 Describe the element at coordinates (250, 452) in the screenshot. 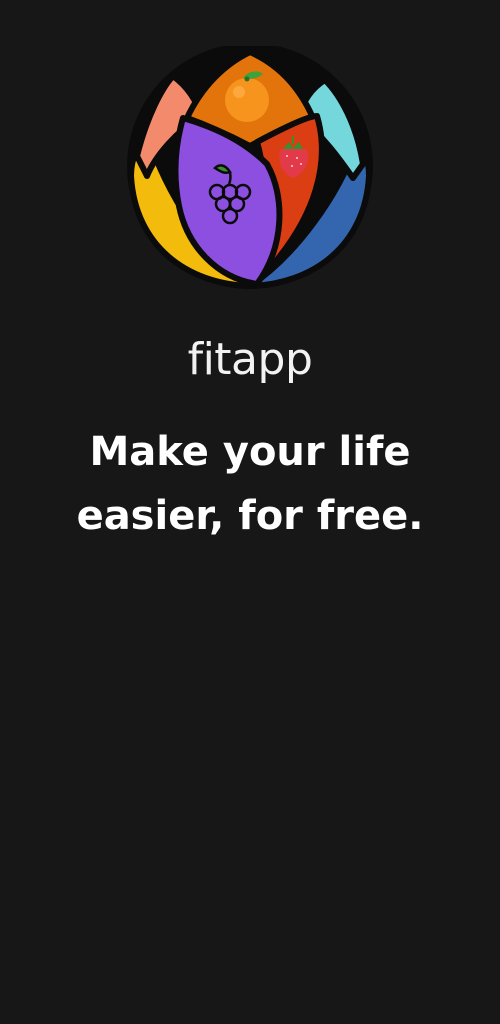

I see `tagline-line-1: Make your life` at that location.